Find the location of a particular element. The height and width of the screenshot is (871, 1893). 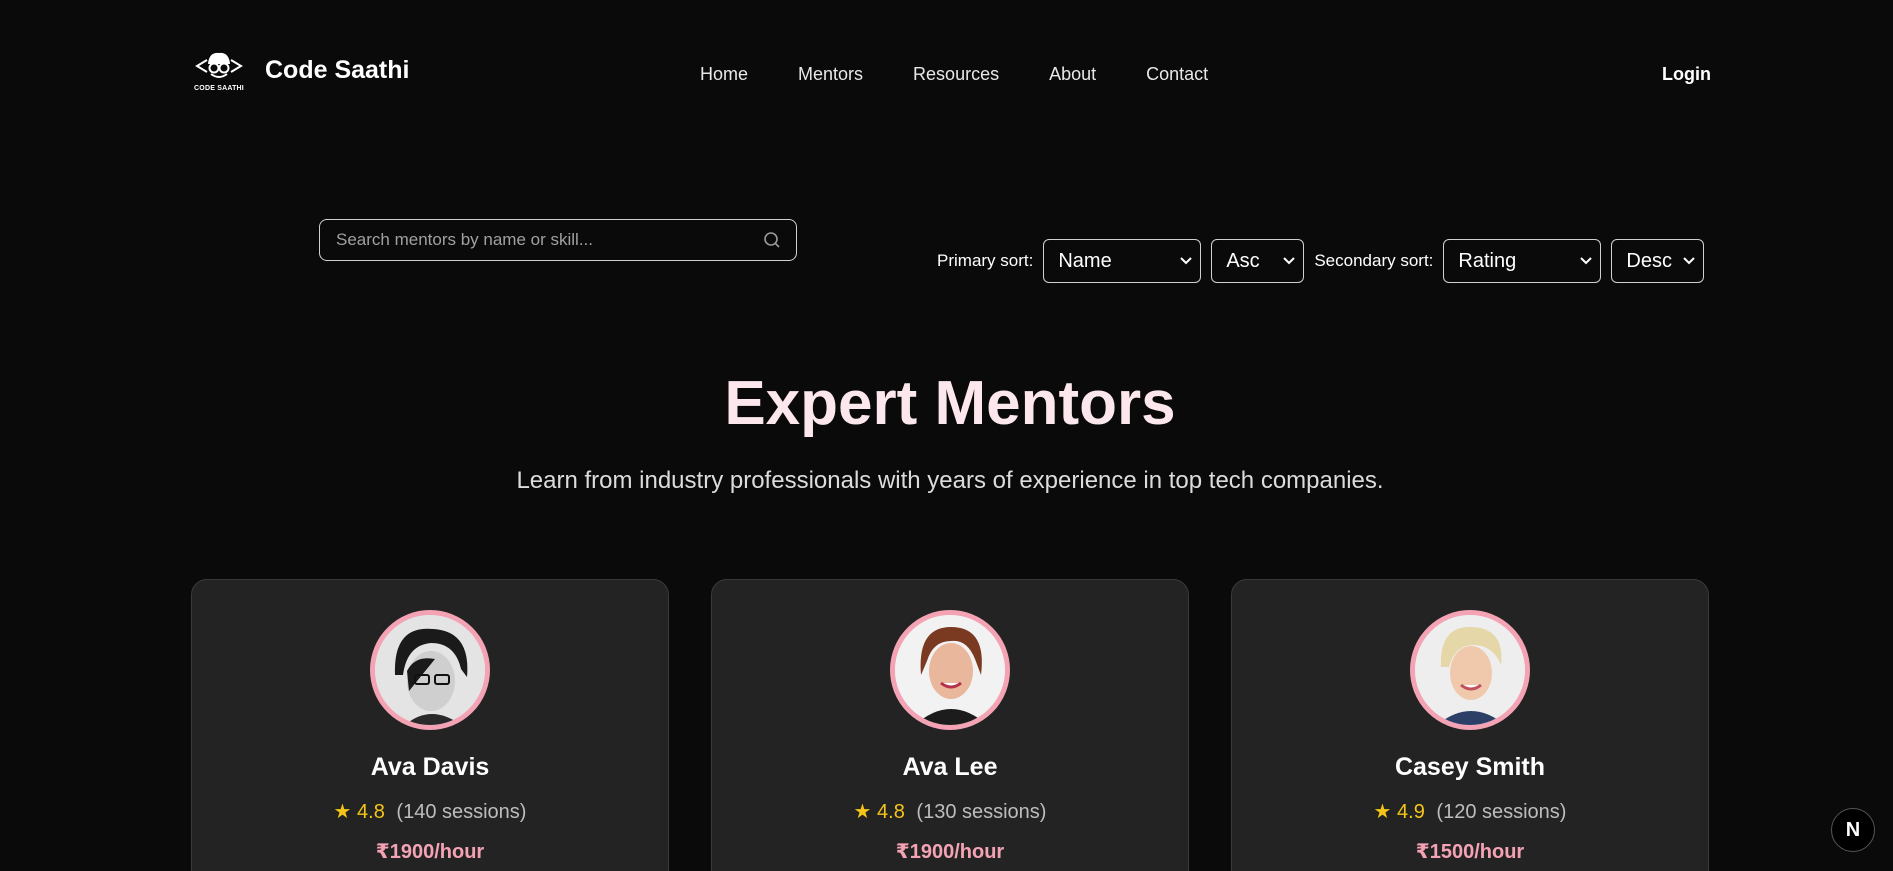

primary-sort-order-select: Asc is located at coordinates (1258, 261).